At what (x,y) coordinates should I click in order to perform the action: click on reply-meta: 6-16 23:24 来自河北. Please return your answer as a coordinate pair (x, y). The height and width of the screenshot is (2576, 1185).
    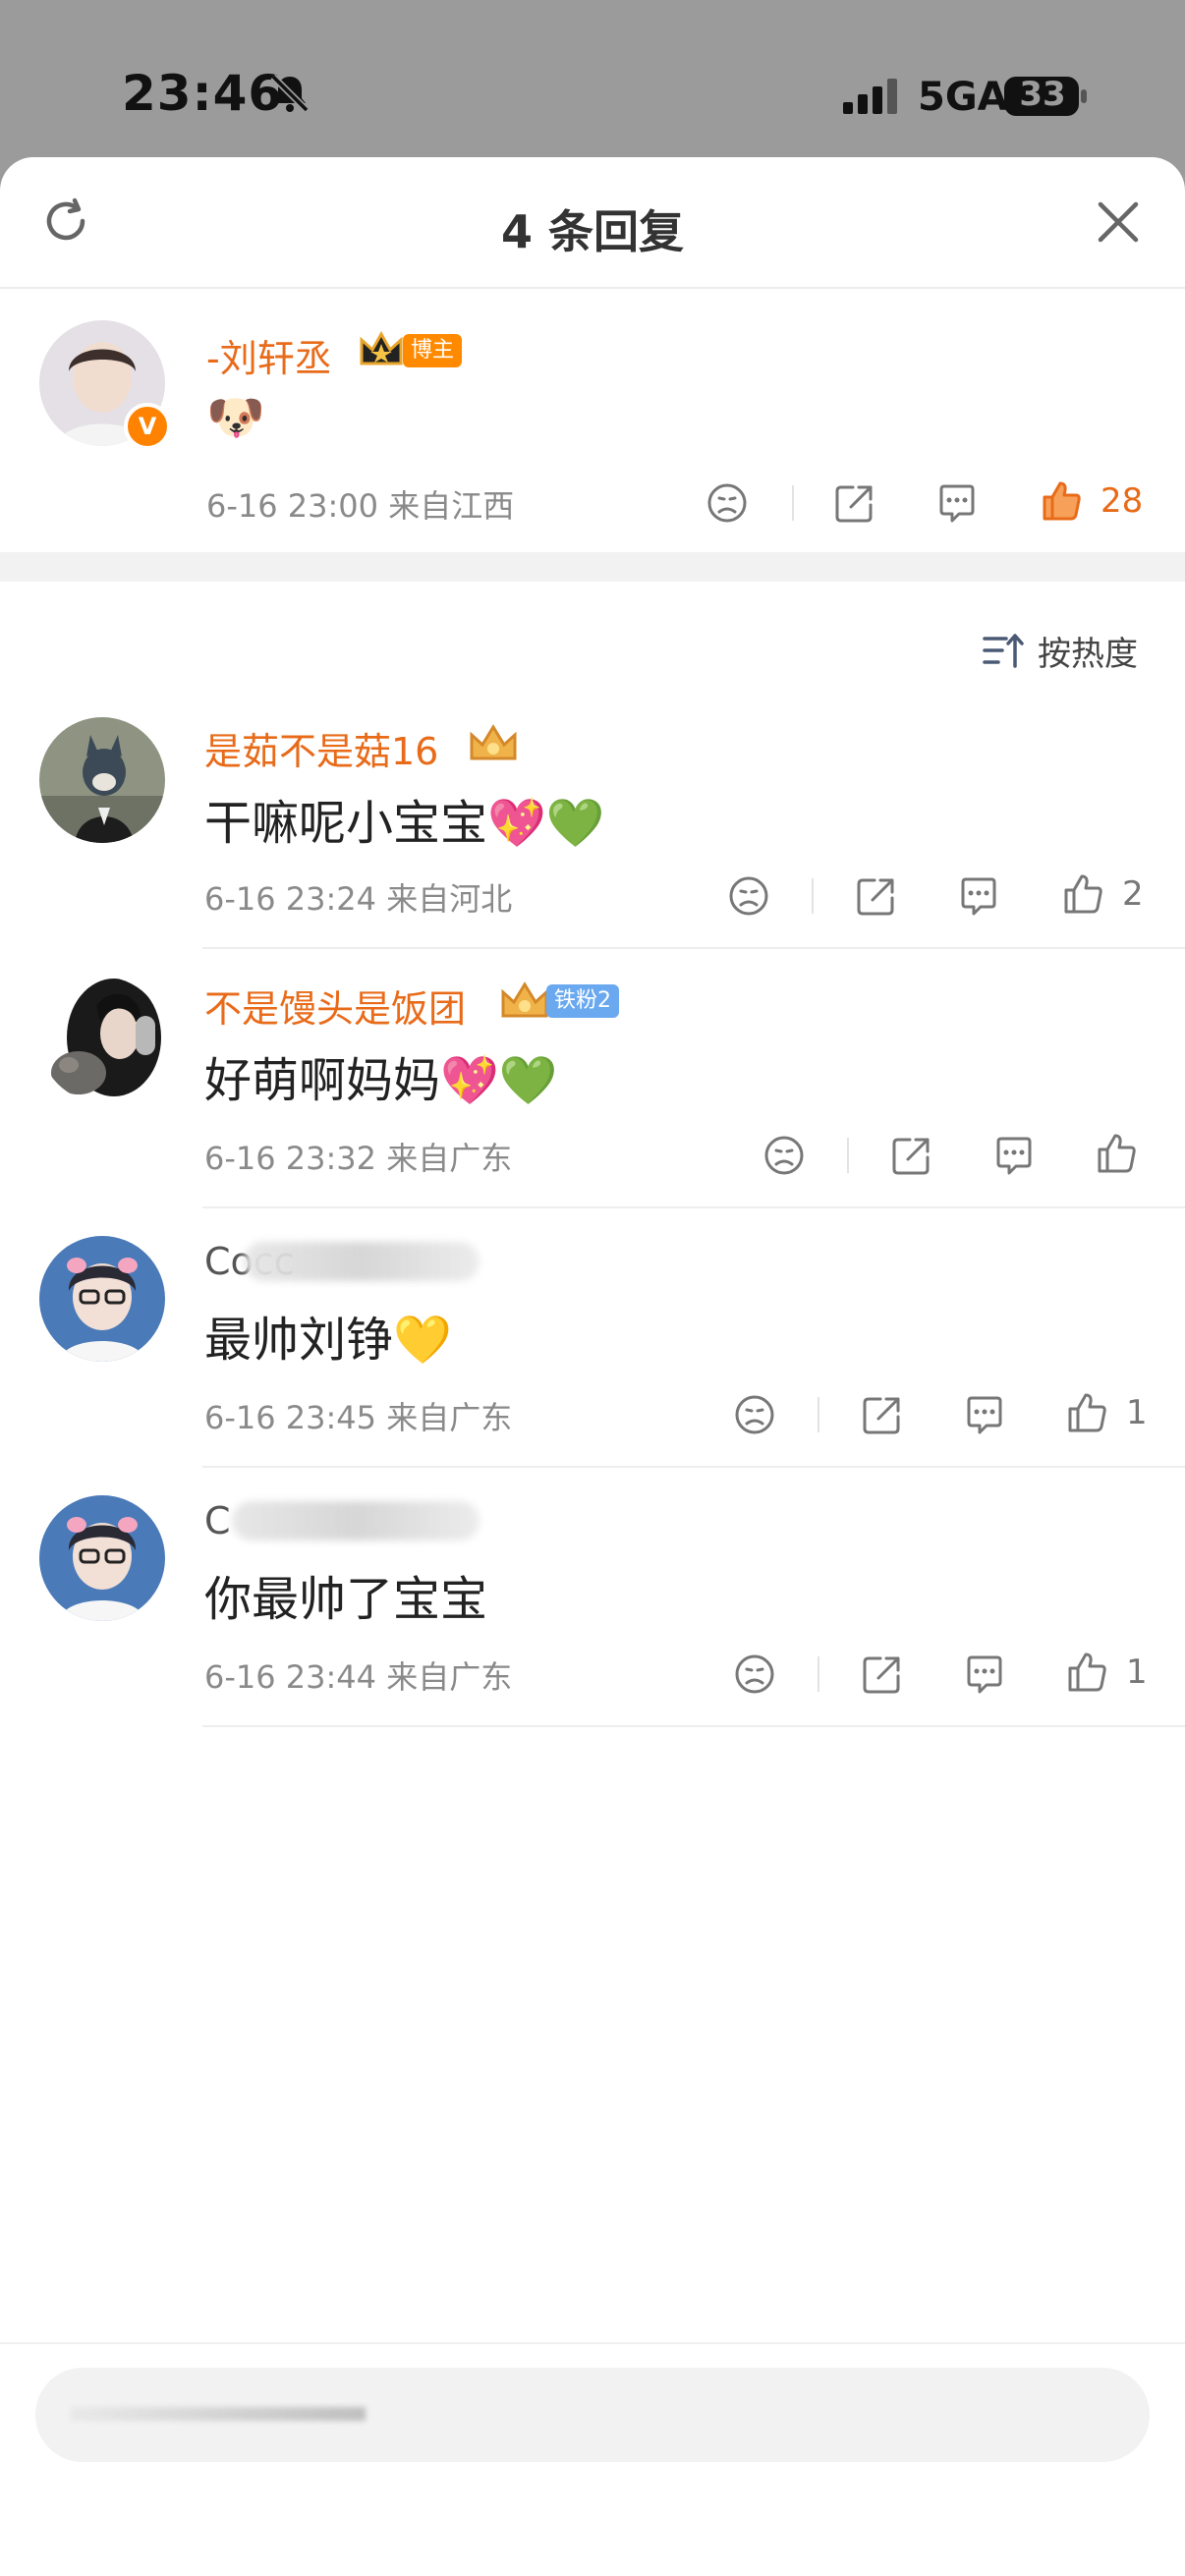
    Looking at the image, I should click on (358, 899).